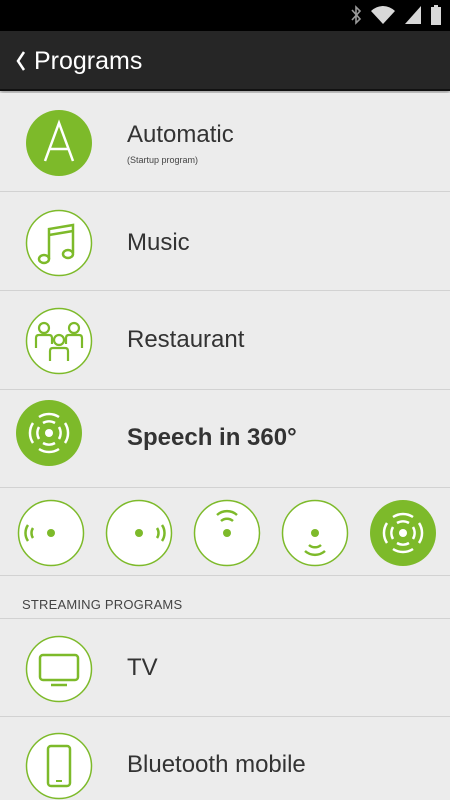 The width and height of the screenshot is (450, 800). What do you see at coordinates (225, 15) in the screenshot?
I see `status-bar` at bounding box center [225, 15].